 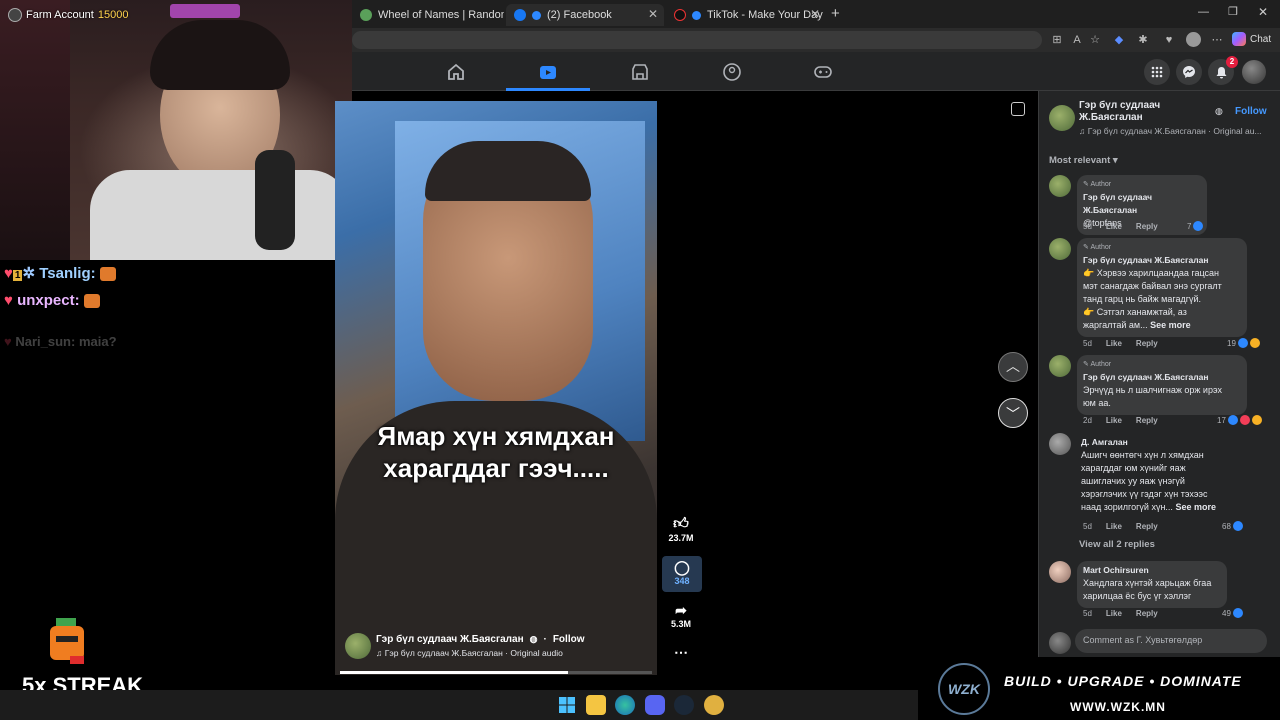 I want to click on windows-start-icon, so click(x=567, y=705).